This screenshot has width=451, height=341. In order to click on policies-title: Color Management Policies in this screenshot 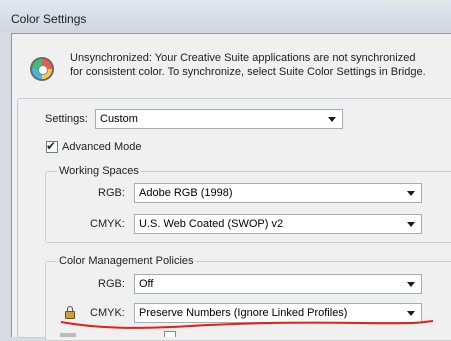, I will do `click(126, 261)`.